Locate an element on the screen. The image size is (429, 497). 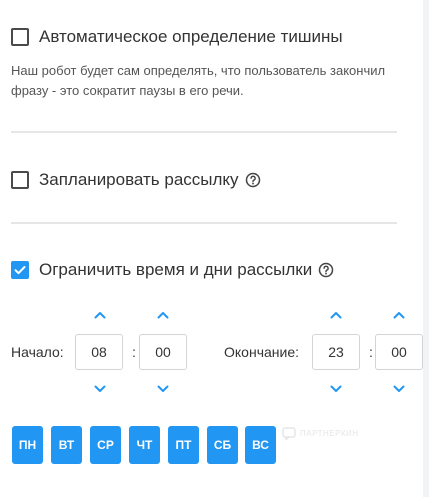
end-time-label: Окончание: is located at coordinates (261, 352).